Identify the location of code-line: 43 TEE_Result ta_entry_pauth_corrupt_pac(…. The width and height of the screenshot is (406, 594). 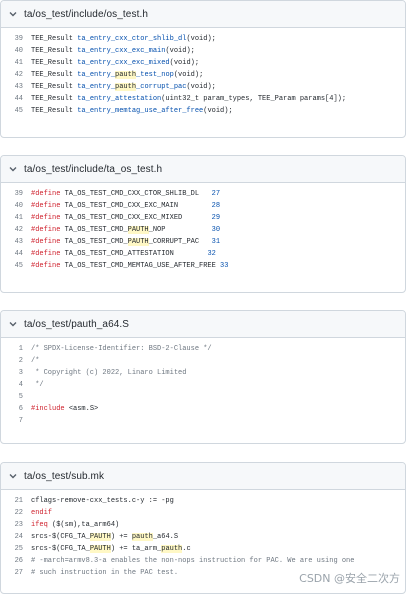
(203, 87).